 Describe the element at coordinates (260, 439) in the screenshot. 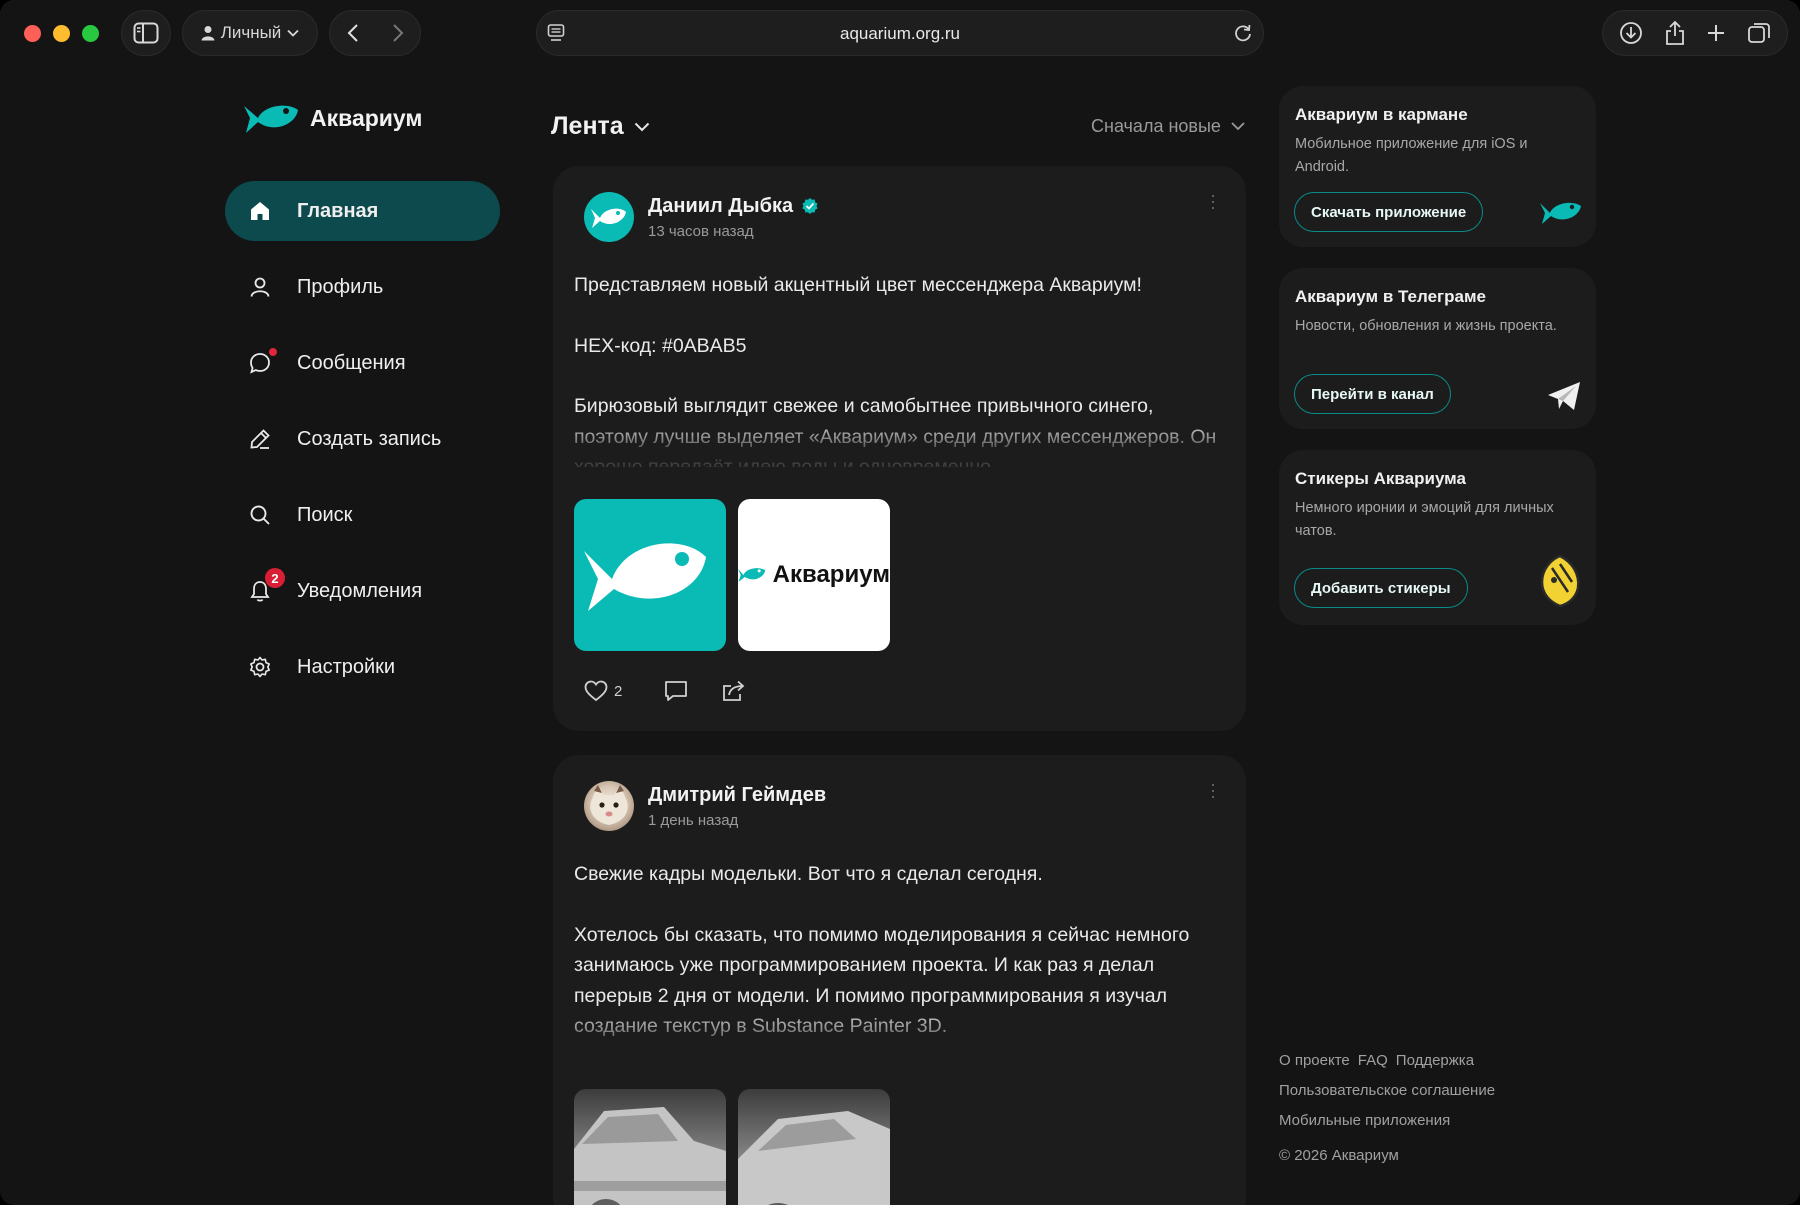

I see `pencil-icon` at that location.